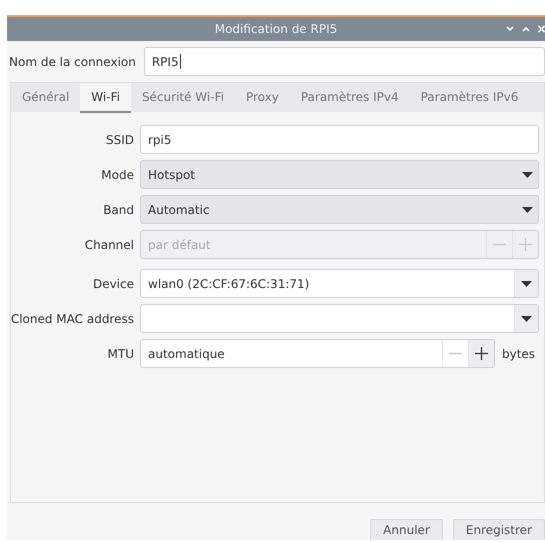 Image resolution: width=545 pixels, height=542 pixels. What do you see at coordinates (339, 283) in the screenshot?
I see `combo-field: wlan0 (2C:CF:67:6C:31:71)` at bounding box center [339, 283].